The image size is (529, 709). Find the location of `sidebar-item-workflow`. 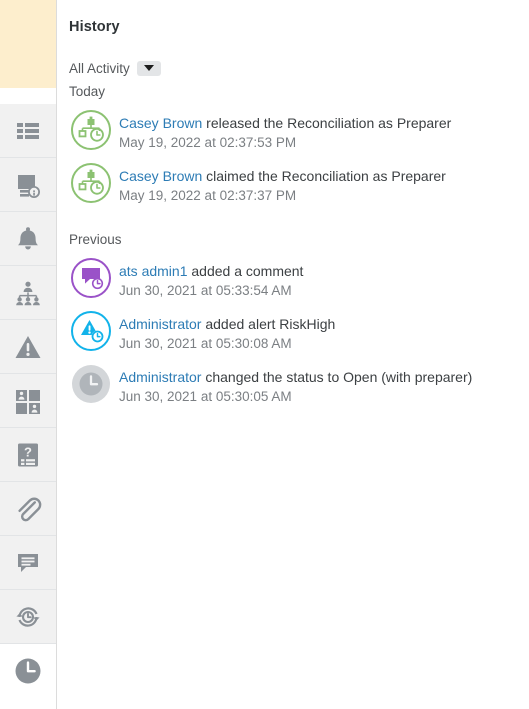

sidebar-item-workflow is located at coordinates (28, 293).